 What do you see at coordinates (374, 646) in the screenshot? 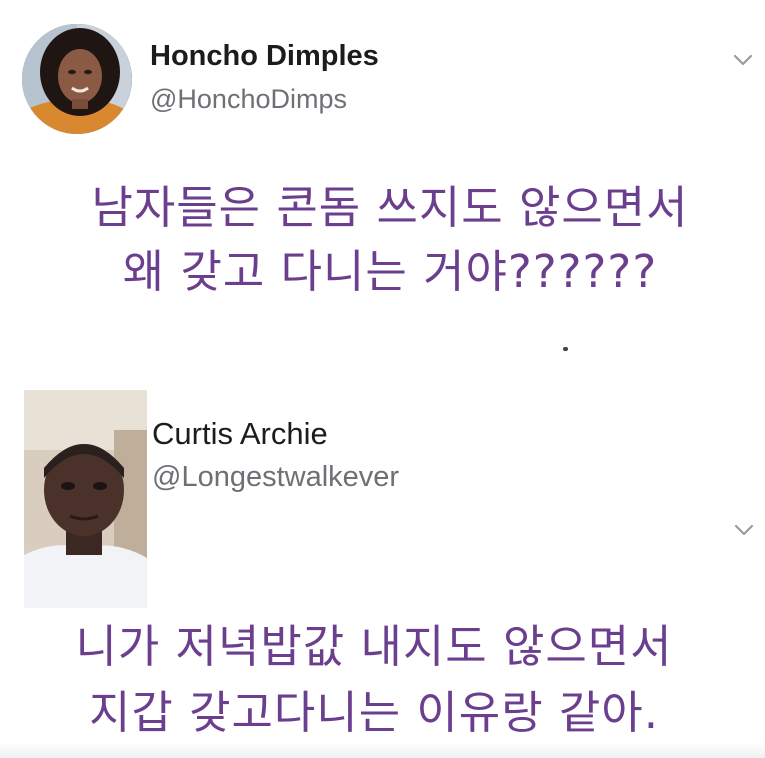
I see `tweet-text-line: 니가 저녁밥값 내지도 않으면서` at bounding box center [374, 646].